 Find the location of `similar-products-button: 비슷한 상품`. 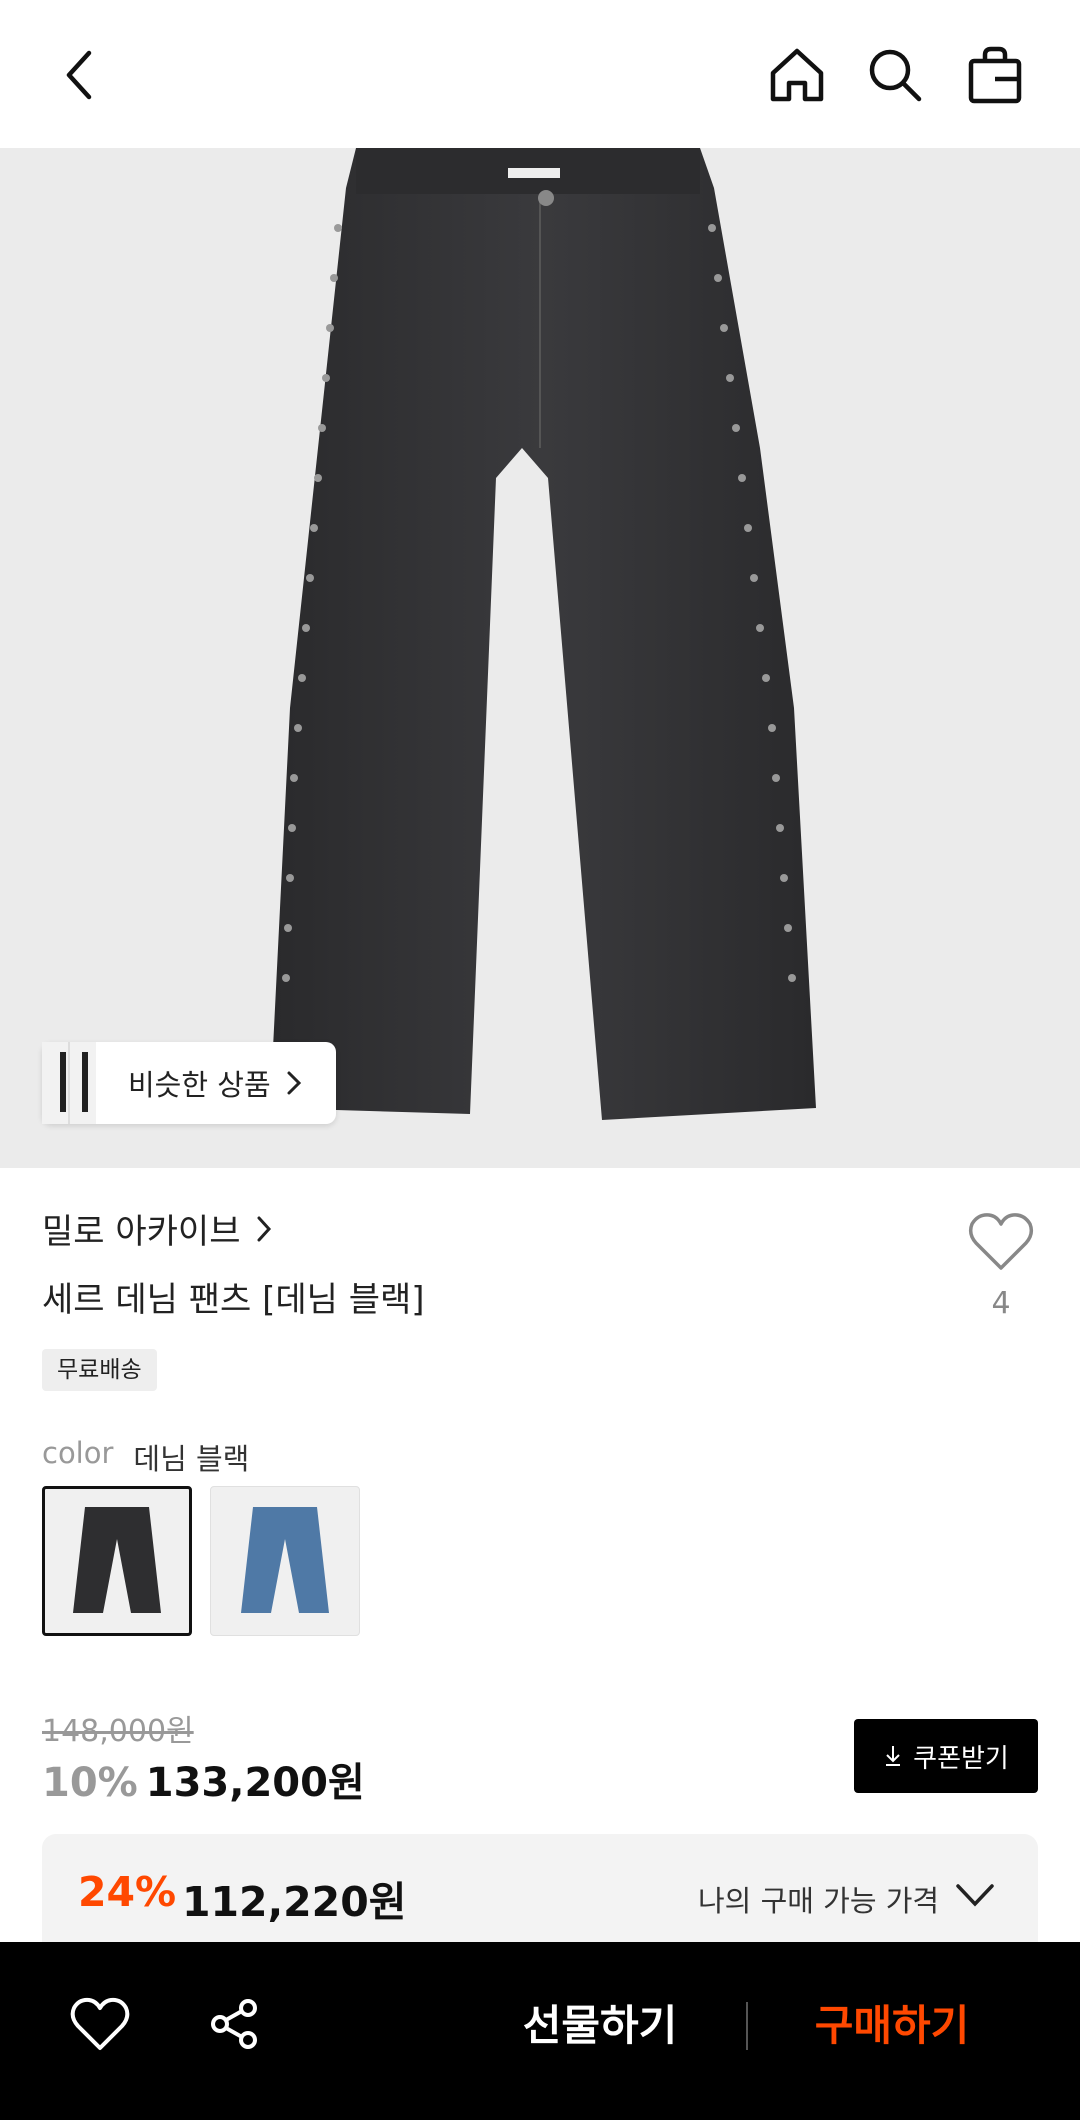

similar-products-button: 비슷한 상품 is located at coordinates (189, 1083).